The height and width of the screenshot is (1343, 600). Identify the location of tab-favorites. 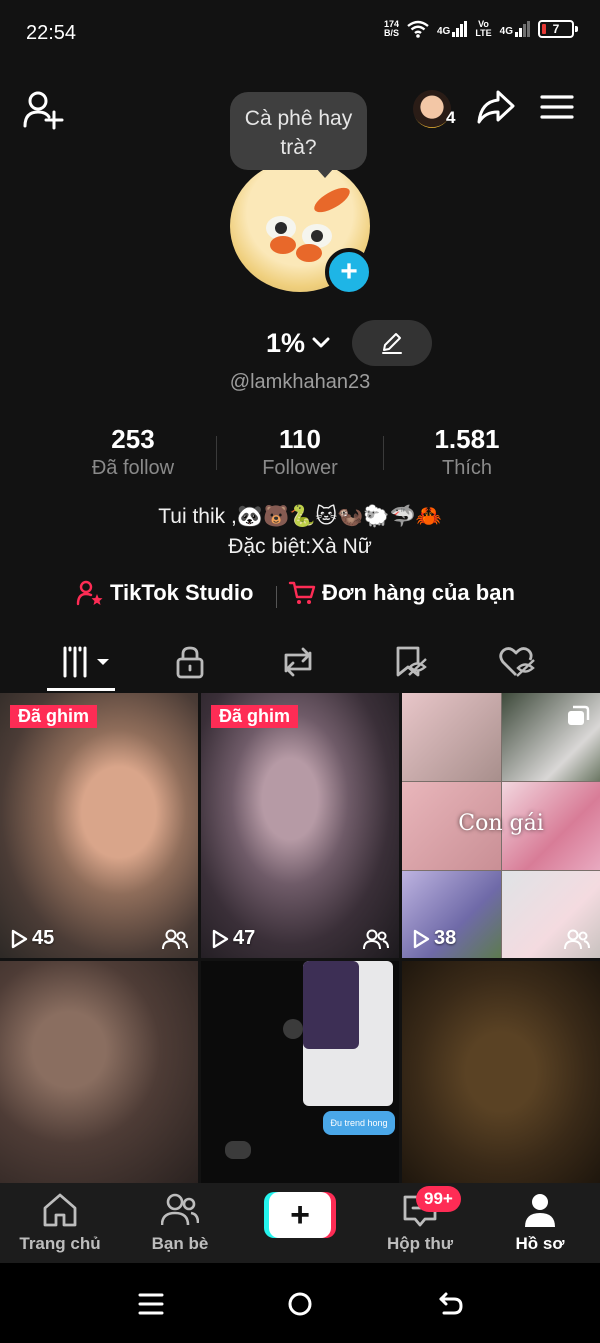
(410, 662).